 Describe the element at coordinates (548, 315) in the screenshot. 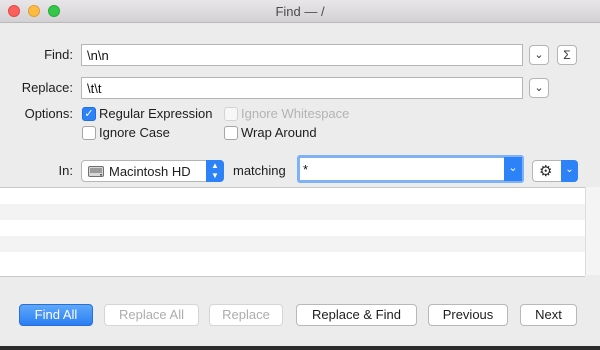

I see `next-button: Next` at that location.